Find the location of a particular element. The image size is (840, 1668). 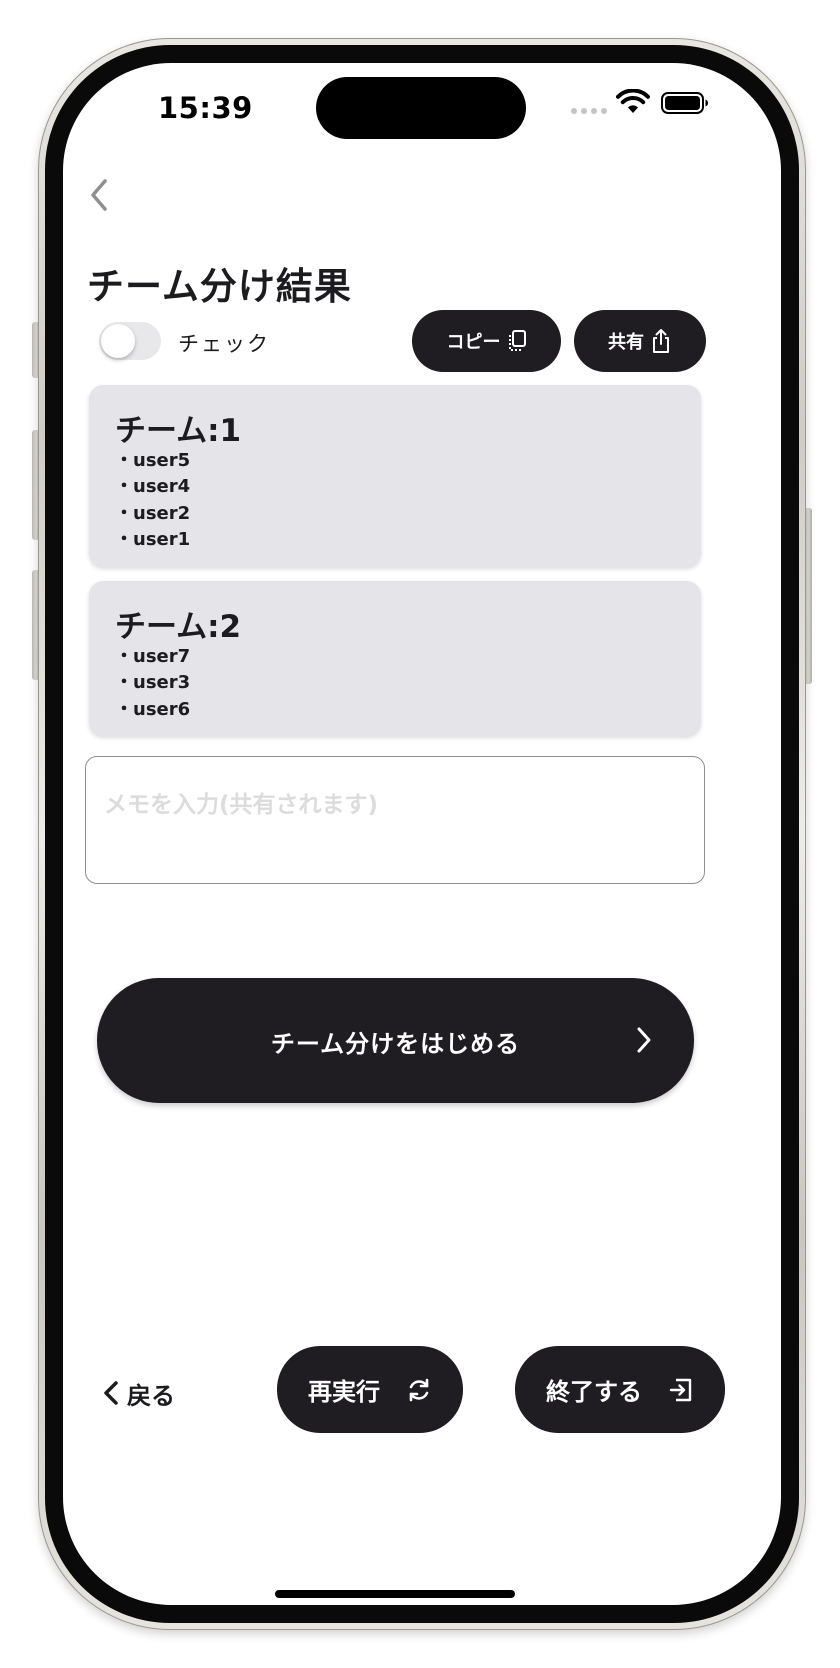

cellular-signal-icon is located at coordinates (591, 112).